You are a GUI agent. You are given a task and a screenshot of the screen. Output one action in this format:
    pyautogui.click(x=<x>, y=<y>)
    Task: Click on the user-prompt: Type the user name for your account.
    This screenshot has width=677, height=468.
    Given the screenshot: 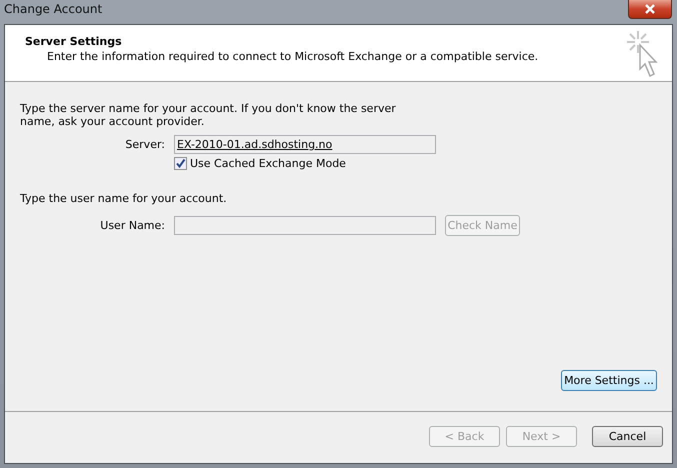 What is the action you would take?
    pyautogui.click(x=124, y=198)
    